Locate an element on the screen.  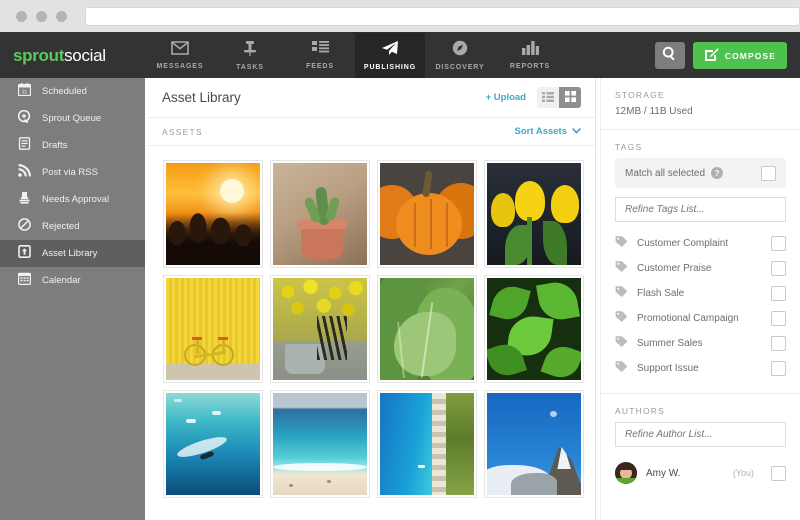
app-logo: sprout social is located at coordinates (72, 55).